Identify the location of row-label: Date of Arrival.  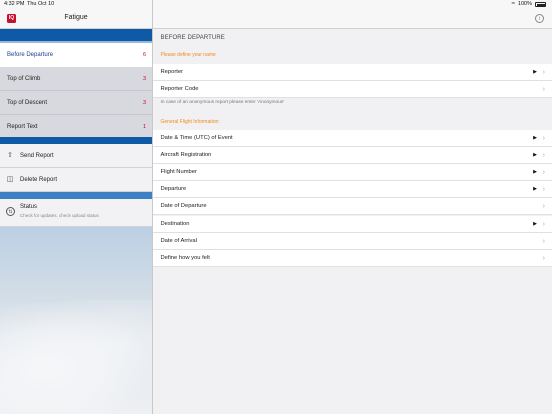
(178, 241).